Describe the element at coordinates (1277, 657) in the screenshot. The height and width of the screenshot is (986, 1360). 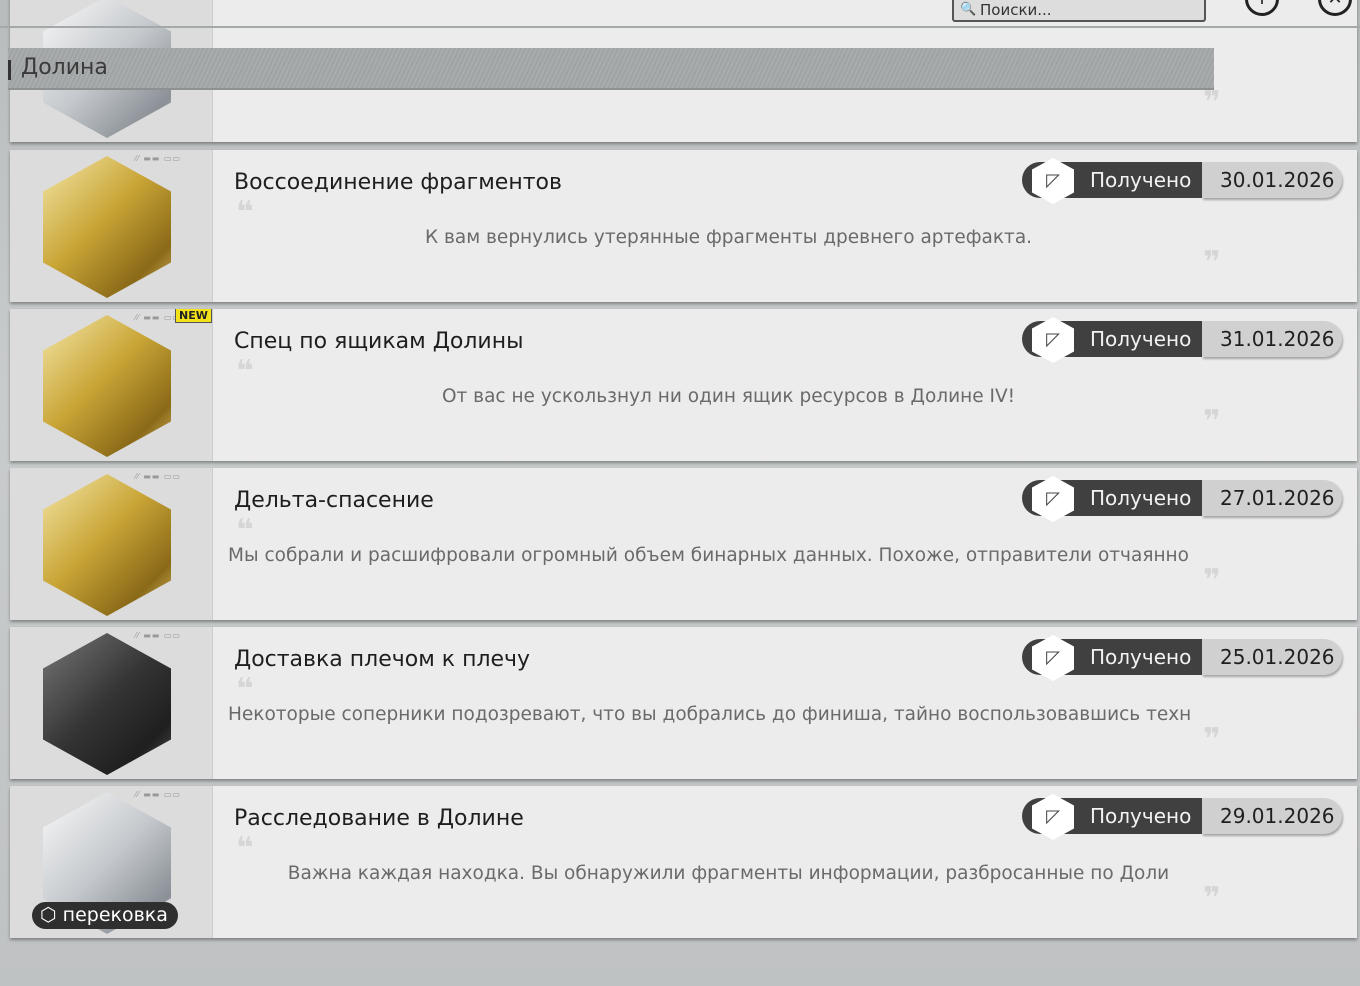
I see `date-text: 25.01.2026` at that location.